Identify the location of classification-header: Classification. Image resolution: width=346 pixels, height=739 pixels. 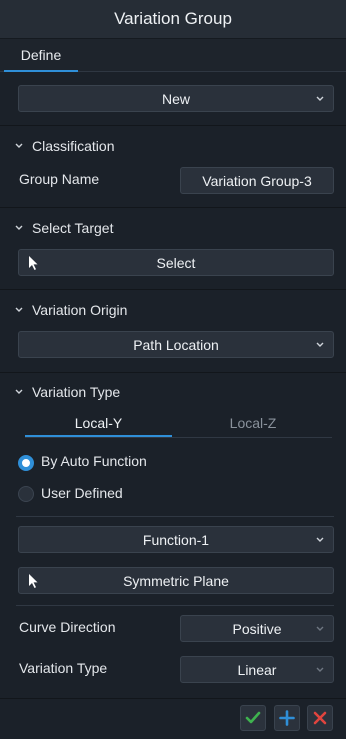
(64, 146).